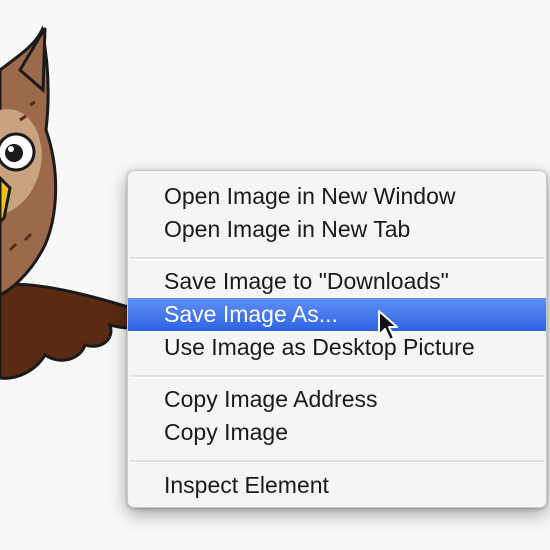  I want to click on menu-item-use-image-as-desktop-picture: Use Image as Desktop Picture, so click(337, 347).